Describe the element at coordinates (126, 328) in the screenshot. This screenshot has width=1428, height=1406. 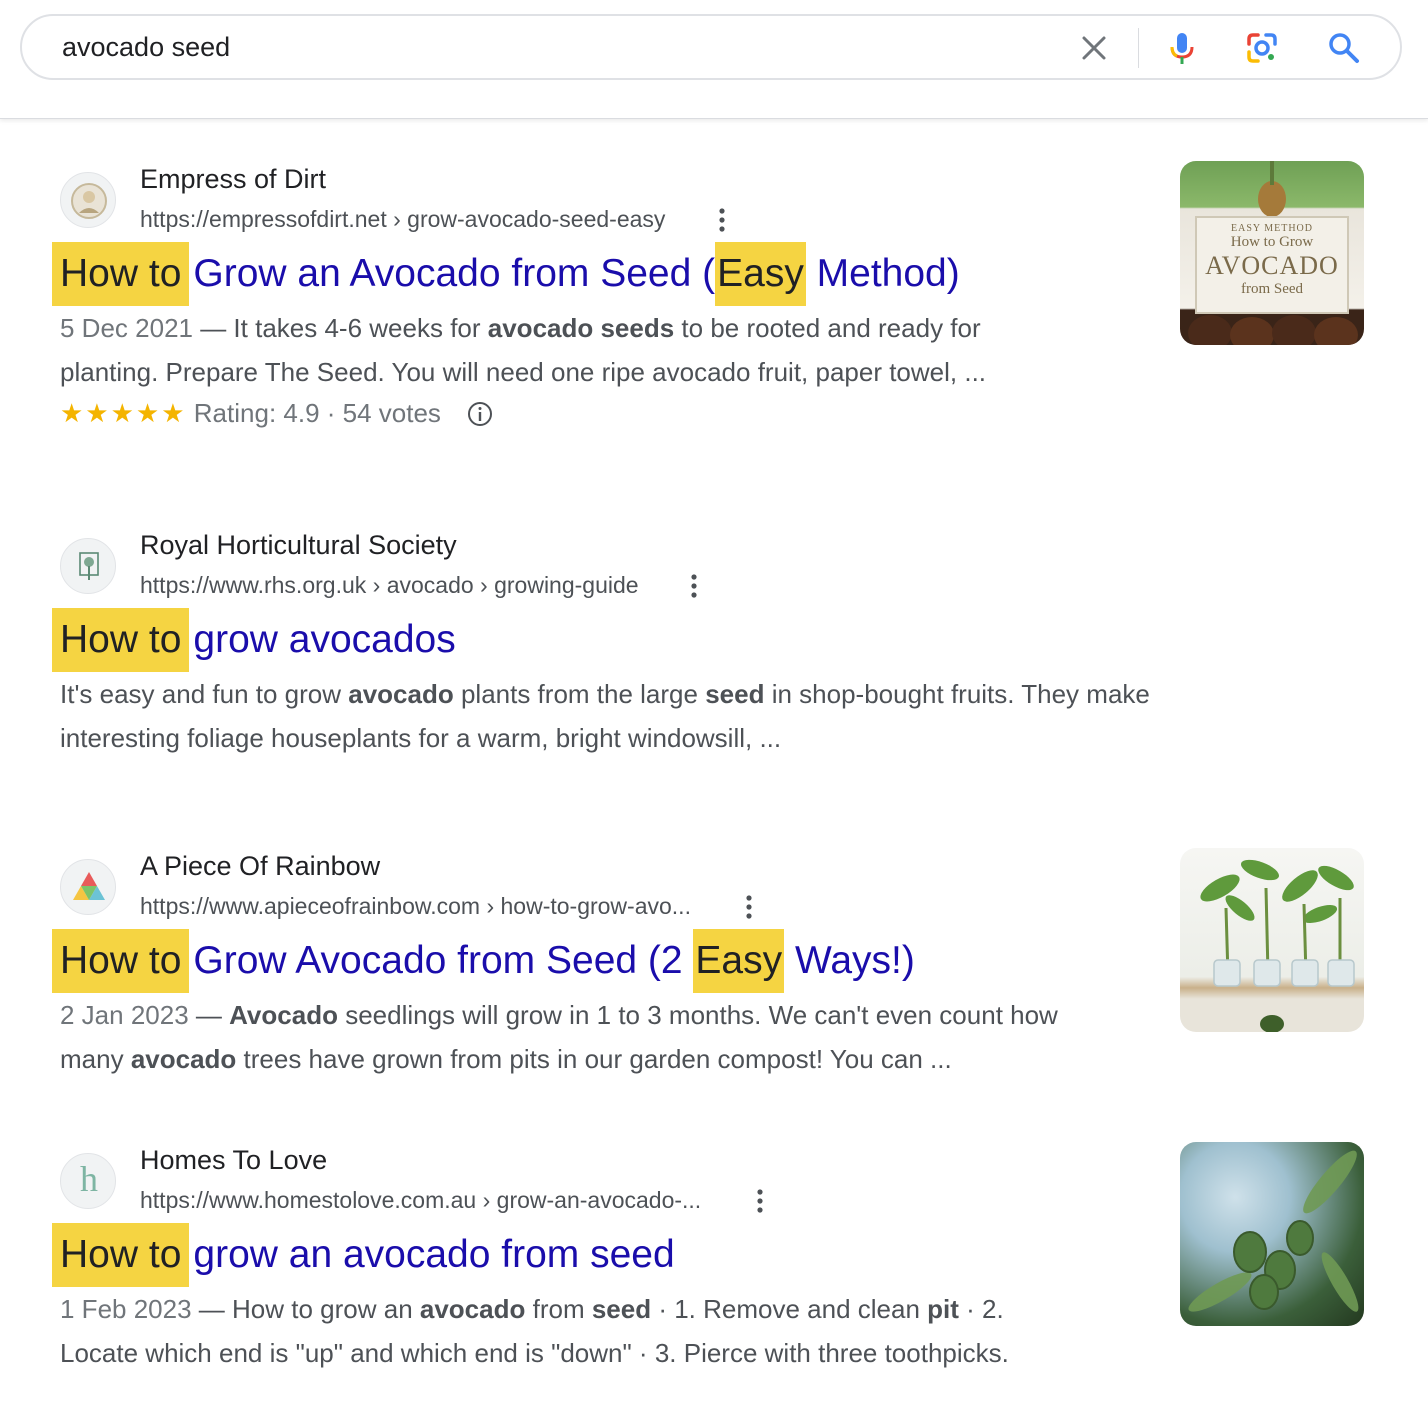
I see `result-date: 5 Dec 2021` at that location.